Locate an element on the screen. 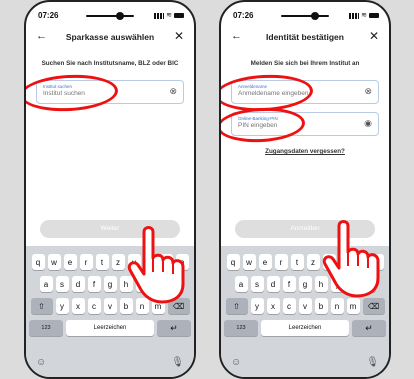 The height and width of the screenshot is (379, 414). app-bar: ← Identität bestätigen ✕ is located at coordinates (305, 38).